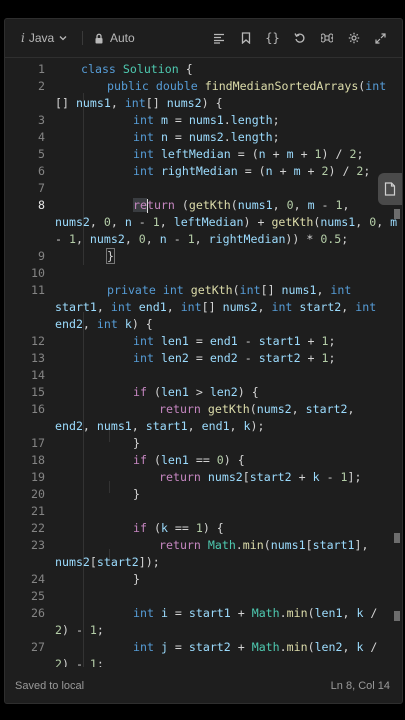 The width and height of the screenshot is (405, 720). I want to click on chevron-down-icon, so click(63, 38).